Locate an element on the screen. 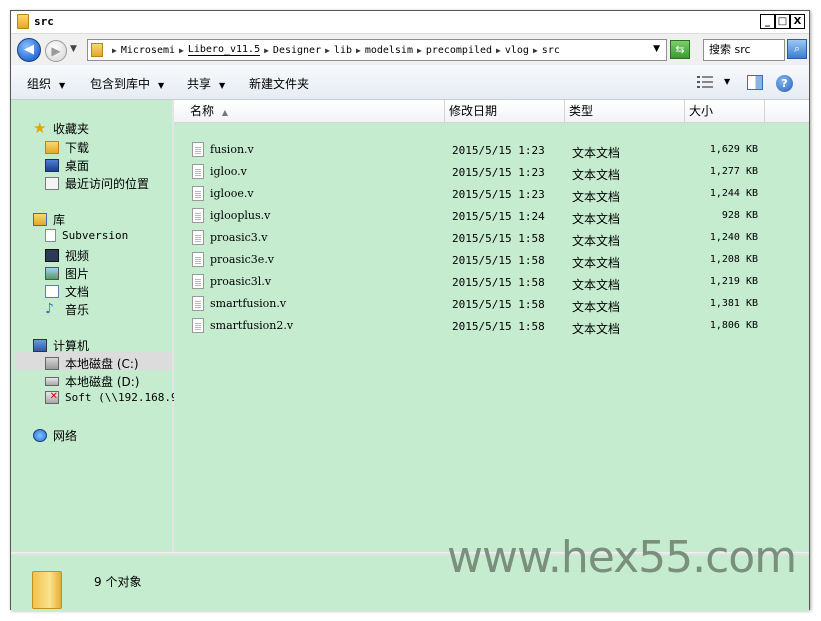 The image size is (821, 621). nav-item-desktop: 桌面 is located at coordinates (67, 165).